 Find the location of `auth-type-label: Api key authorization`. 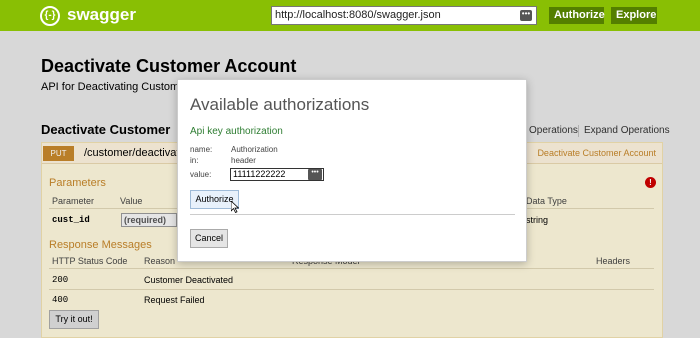

auth-type-label: Api key authorization is located at coordinates (236, 131).